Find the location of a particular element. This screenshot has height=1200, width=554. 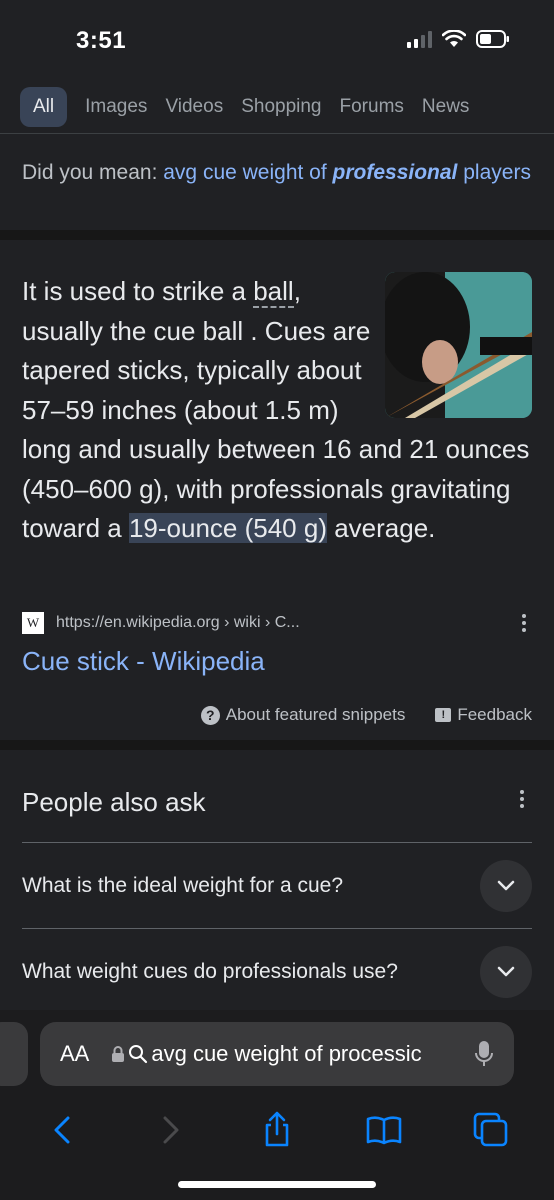

snippet-footer: ? About featured snippets ! Feedback is located at coordinates (366, 715).